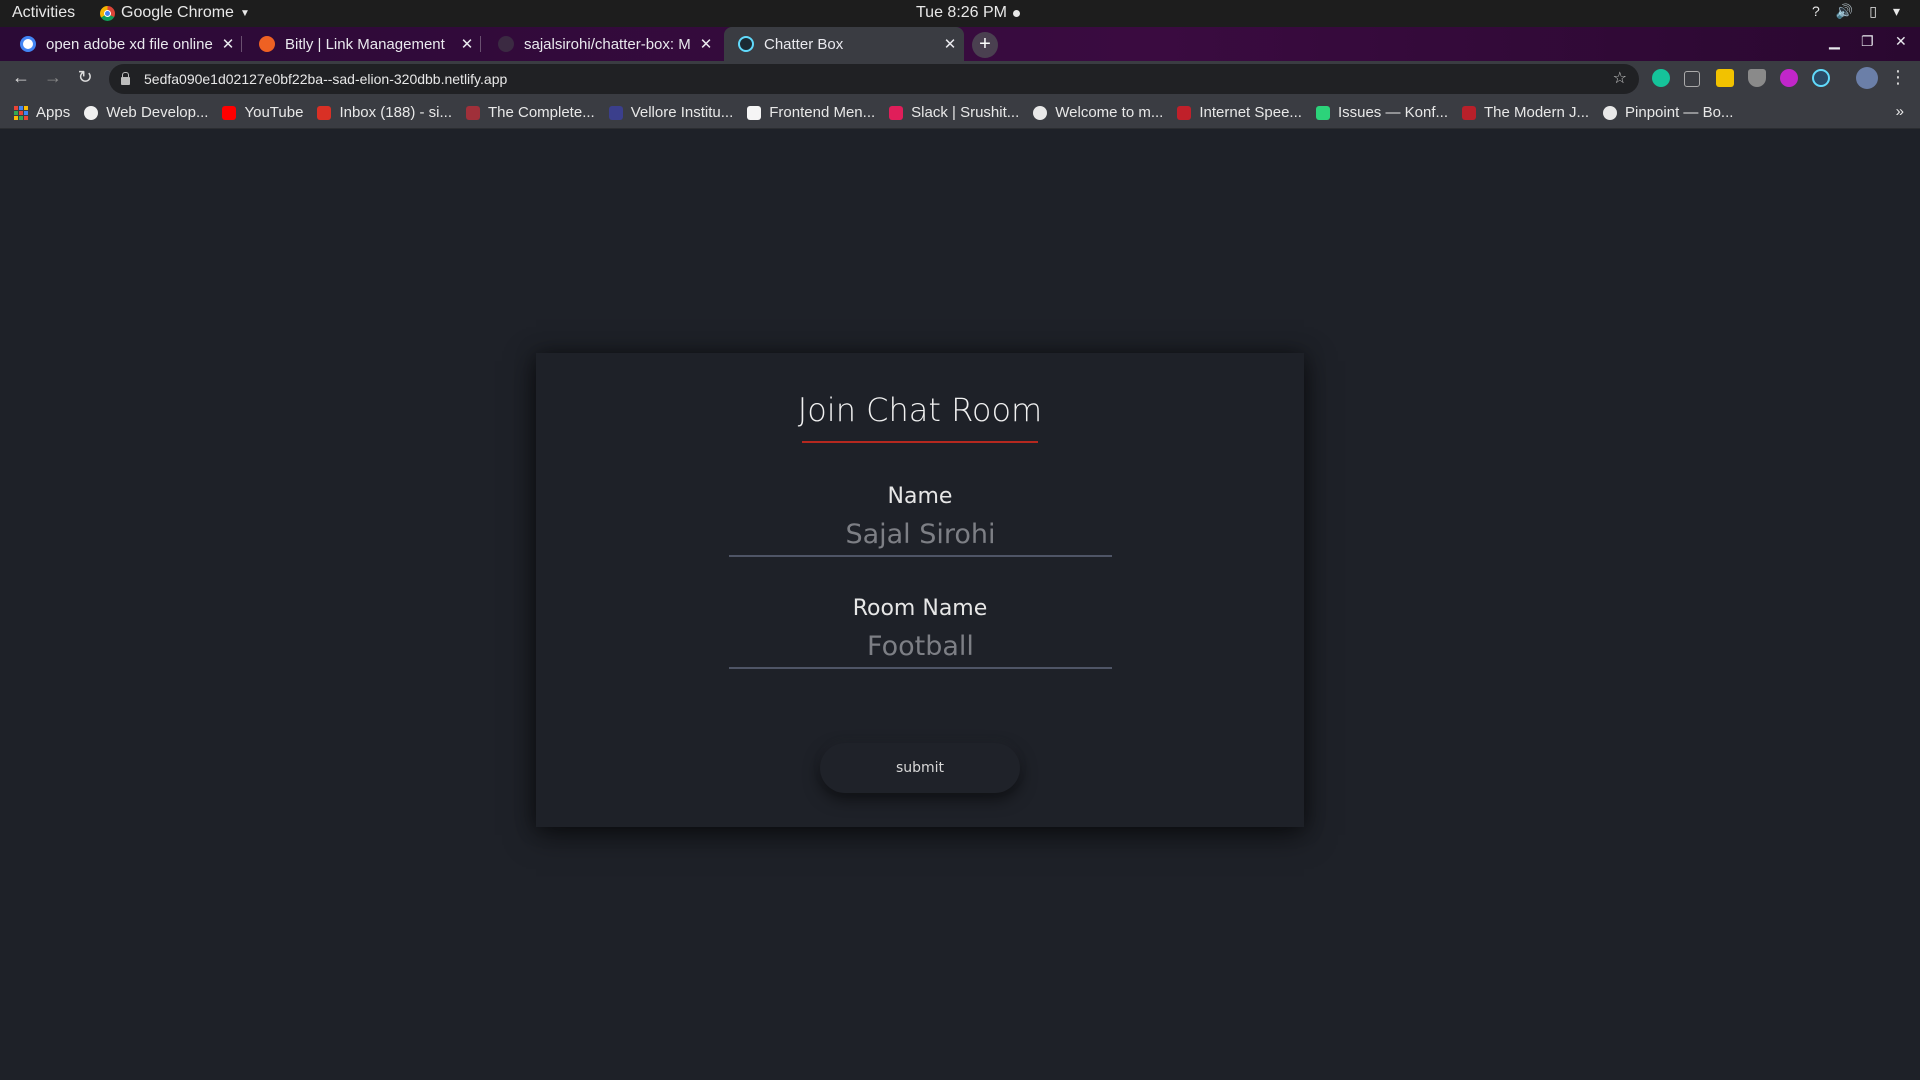 Image resolution: width=1920 pixels, height=1080 pixels. Describe the element at coordinates (1757, 78) in the screenshot. I see `shield-extension-icon` at that location.